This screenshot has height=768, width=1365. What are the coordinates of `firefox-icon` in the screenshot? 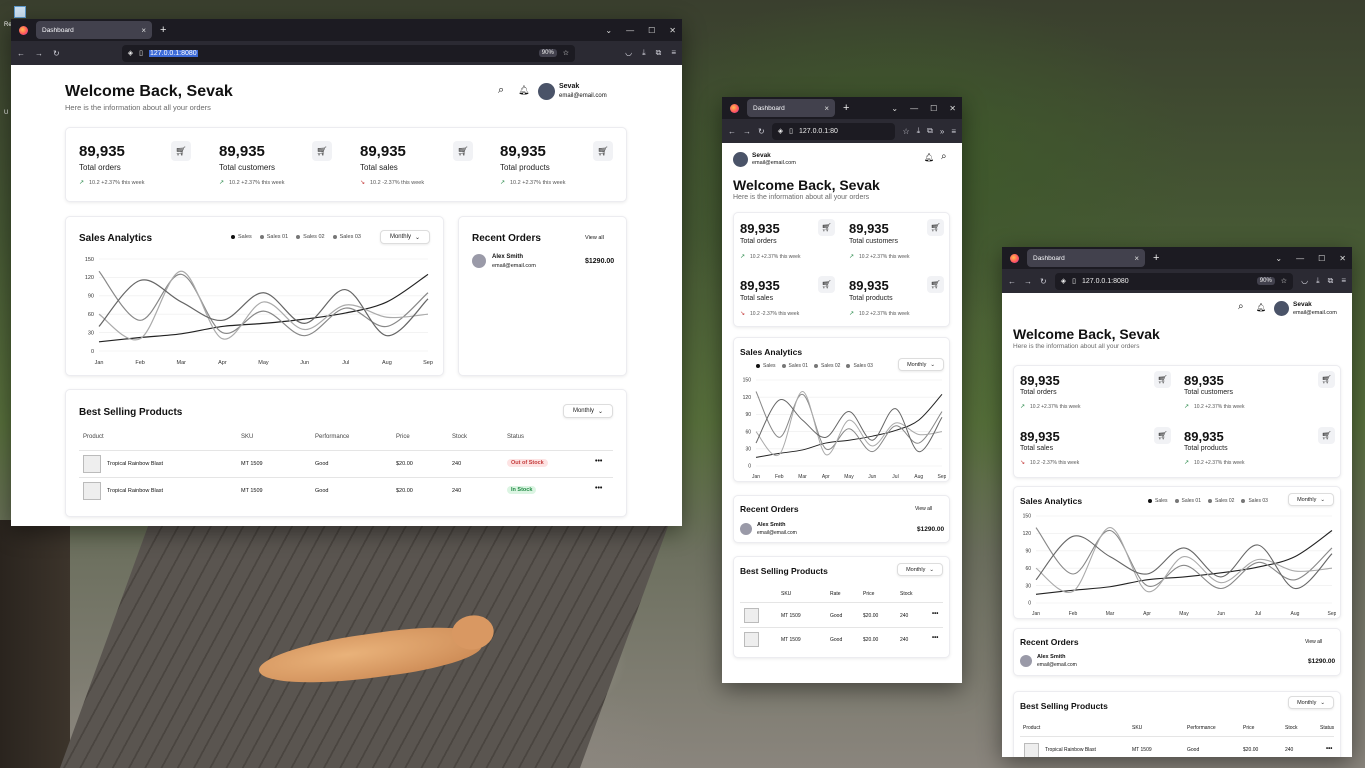 It's located at (734, 108).